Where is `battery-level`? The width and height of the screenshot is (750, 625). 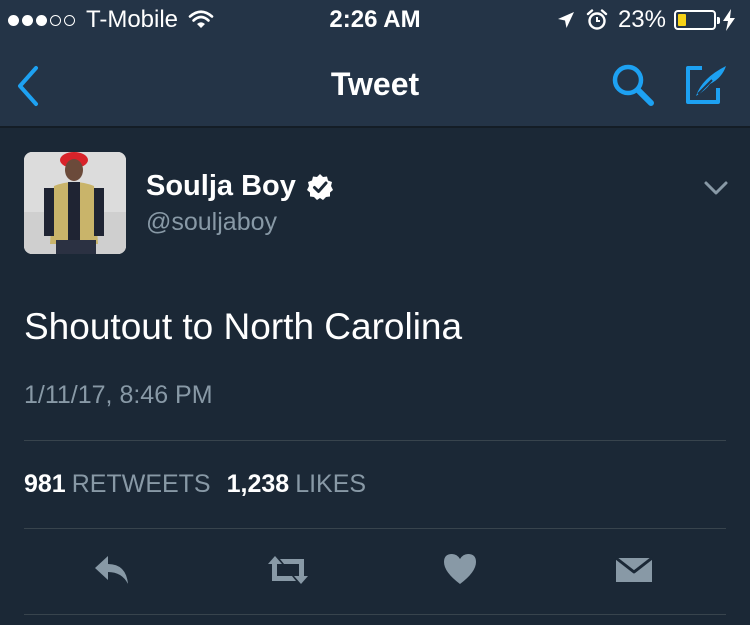
battery-level is located at coordinates (682, 20).